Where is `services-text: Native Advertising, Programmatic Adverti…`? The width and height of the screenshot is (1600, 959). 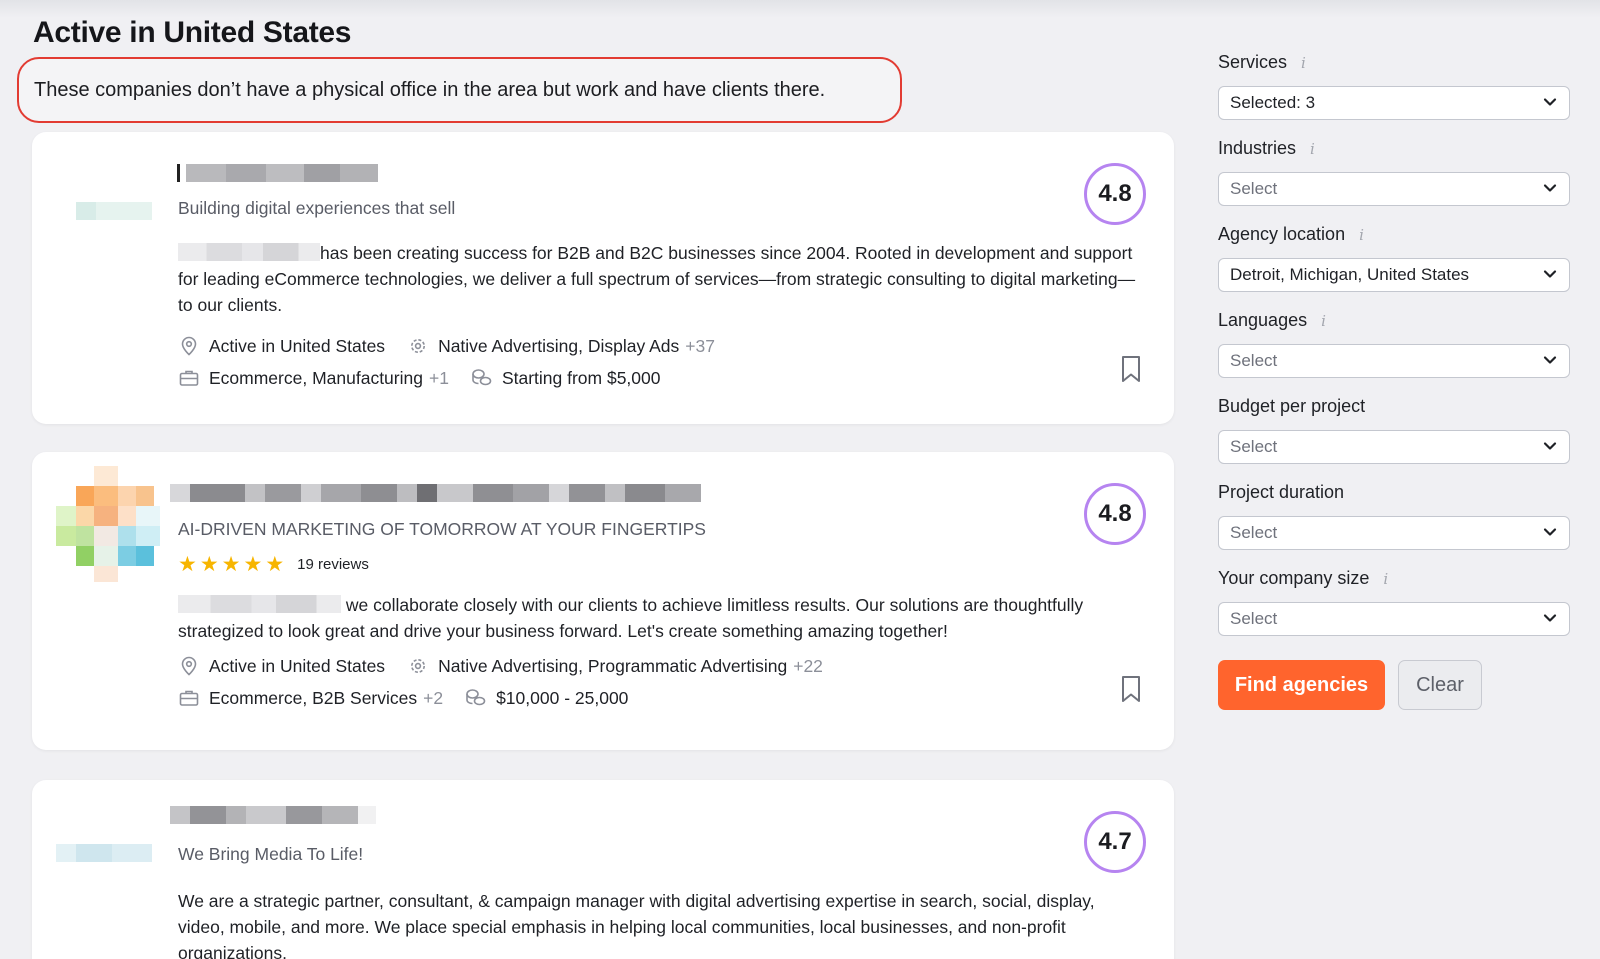
services-text: Native Advertising, Programmatic Adverti… is located at coordinates (613, 665).